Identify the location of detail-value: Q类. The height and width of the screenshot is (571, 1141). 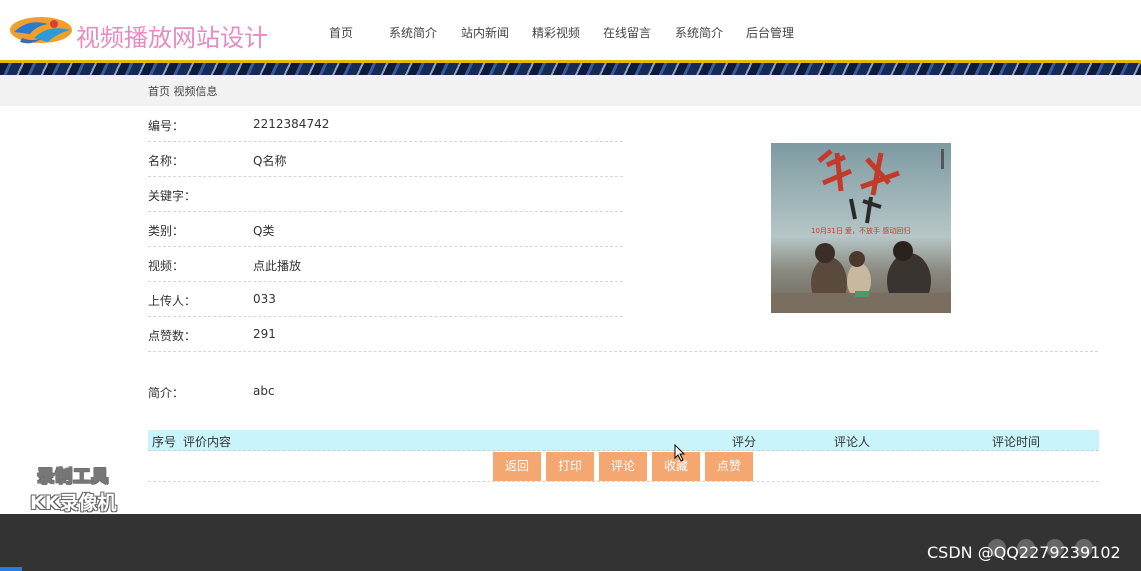
(264, 231).